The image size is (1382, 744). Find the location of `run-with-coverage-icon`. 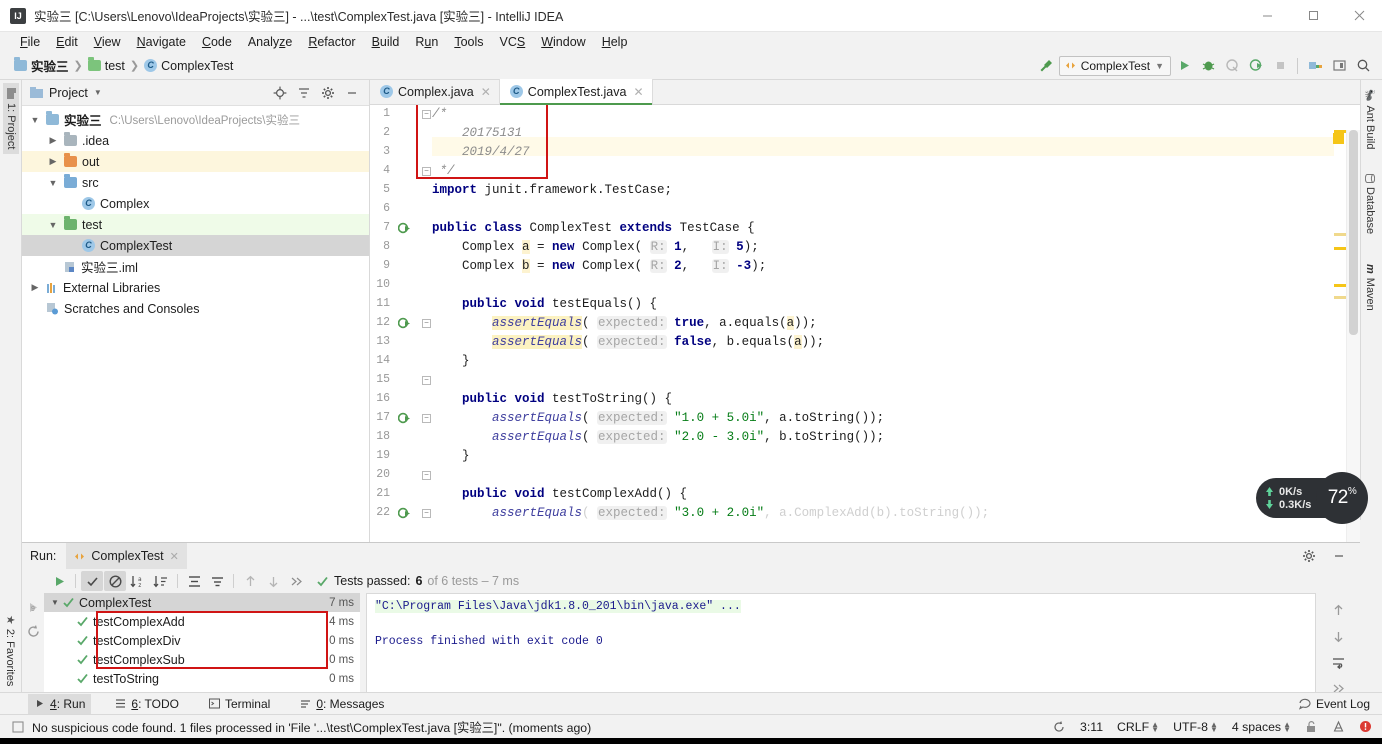

run-with-coverage-icon is located at coordinates (1232, 66).